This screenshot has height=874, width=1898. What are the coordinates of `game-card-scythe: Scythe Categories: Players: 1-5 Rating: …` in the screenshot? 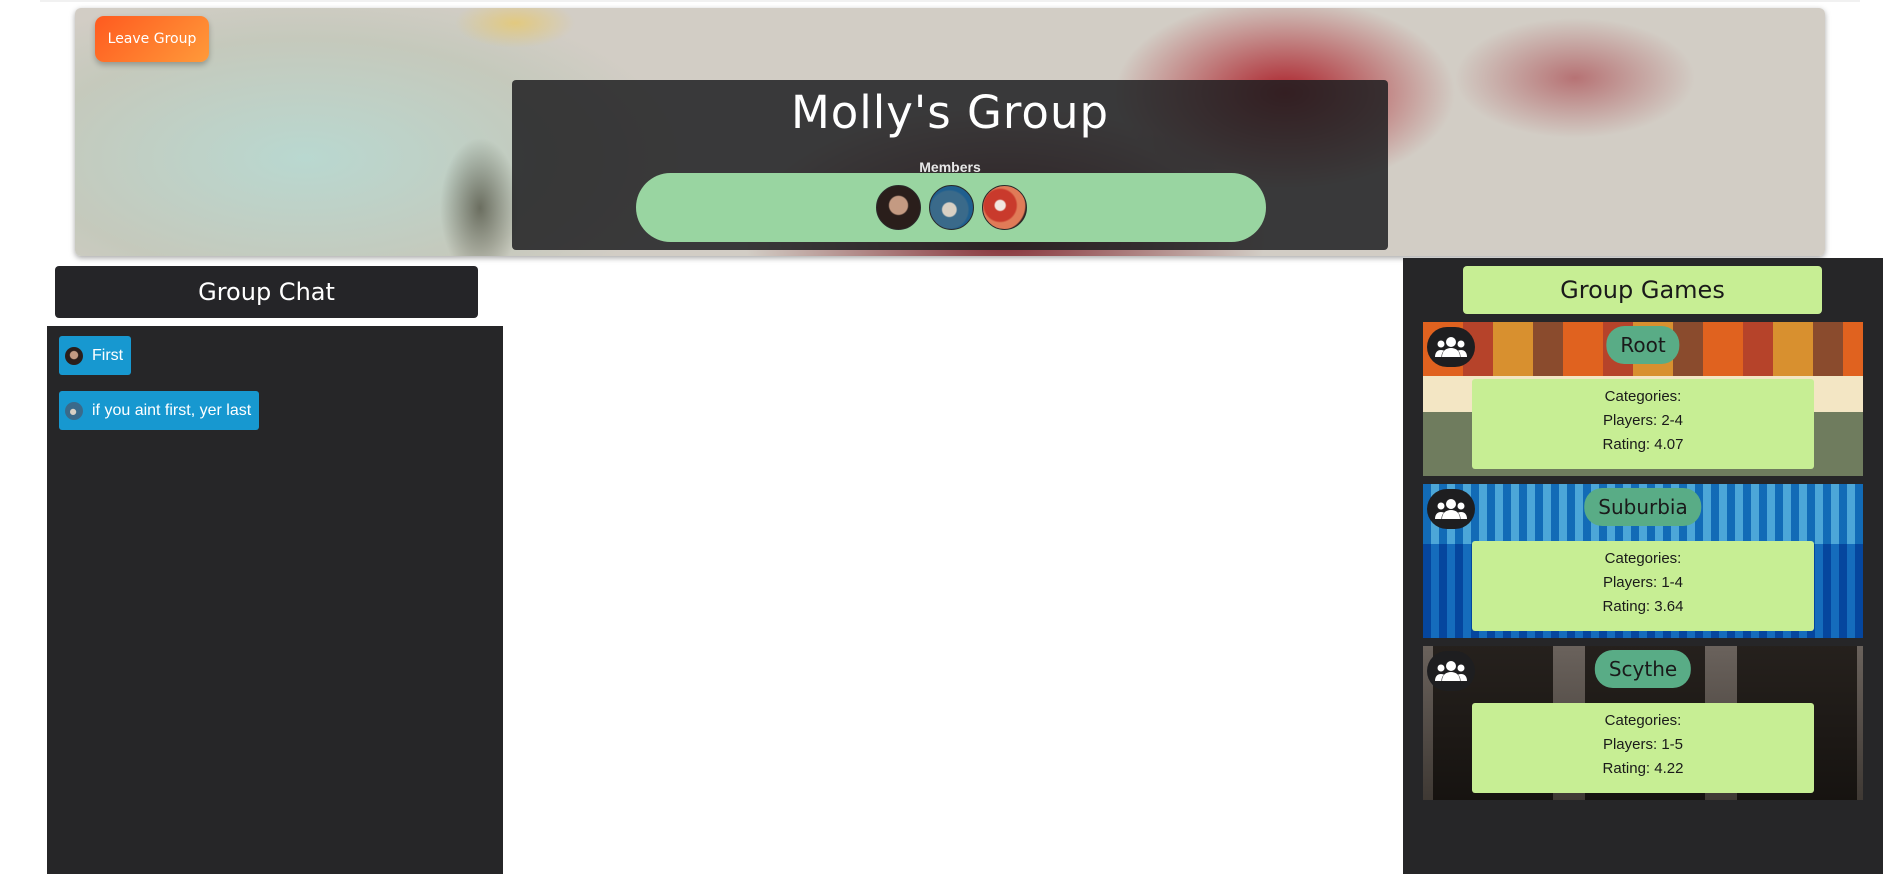 It's located at (1643, 723).